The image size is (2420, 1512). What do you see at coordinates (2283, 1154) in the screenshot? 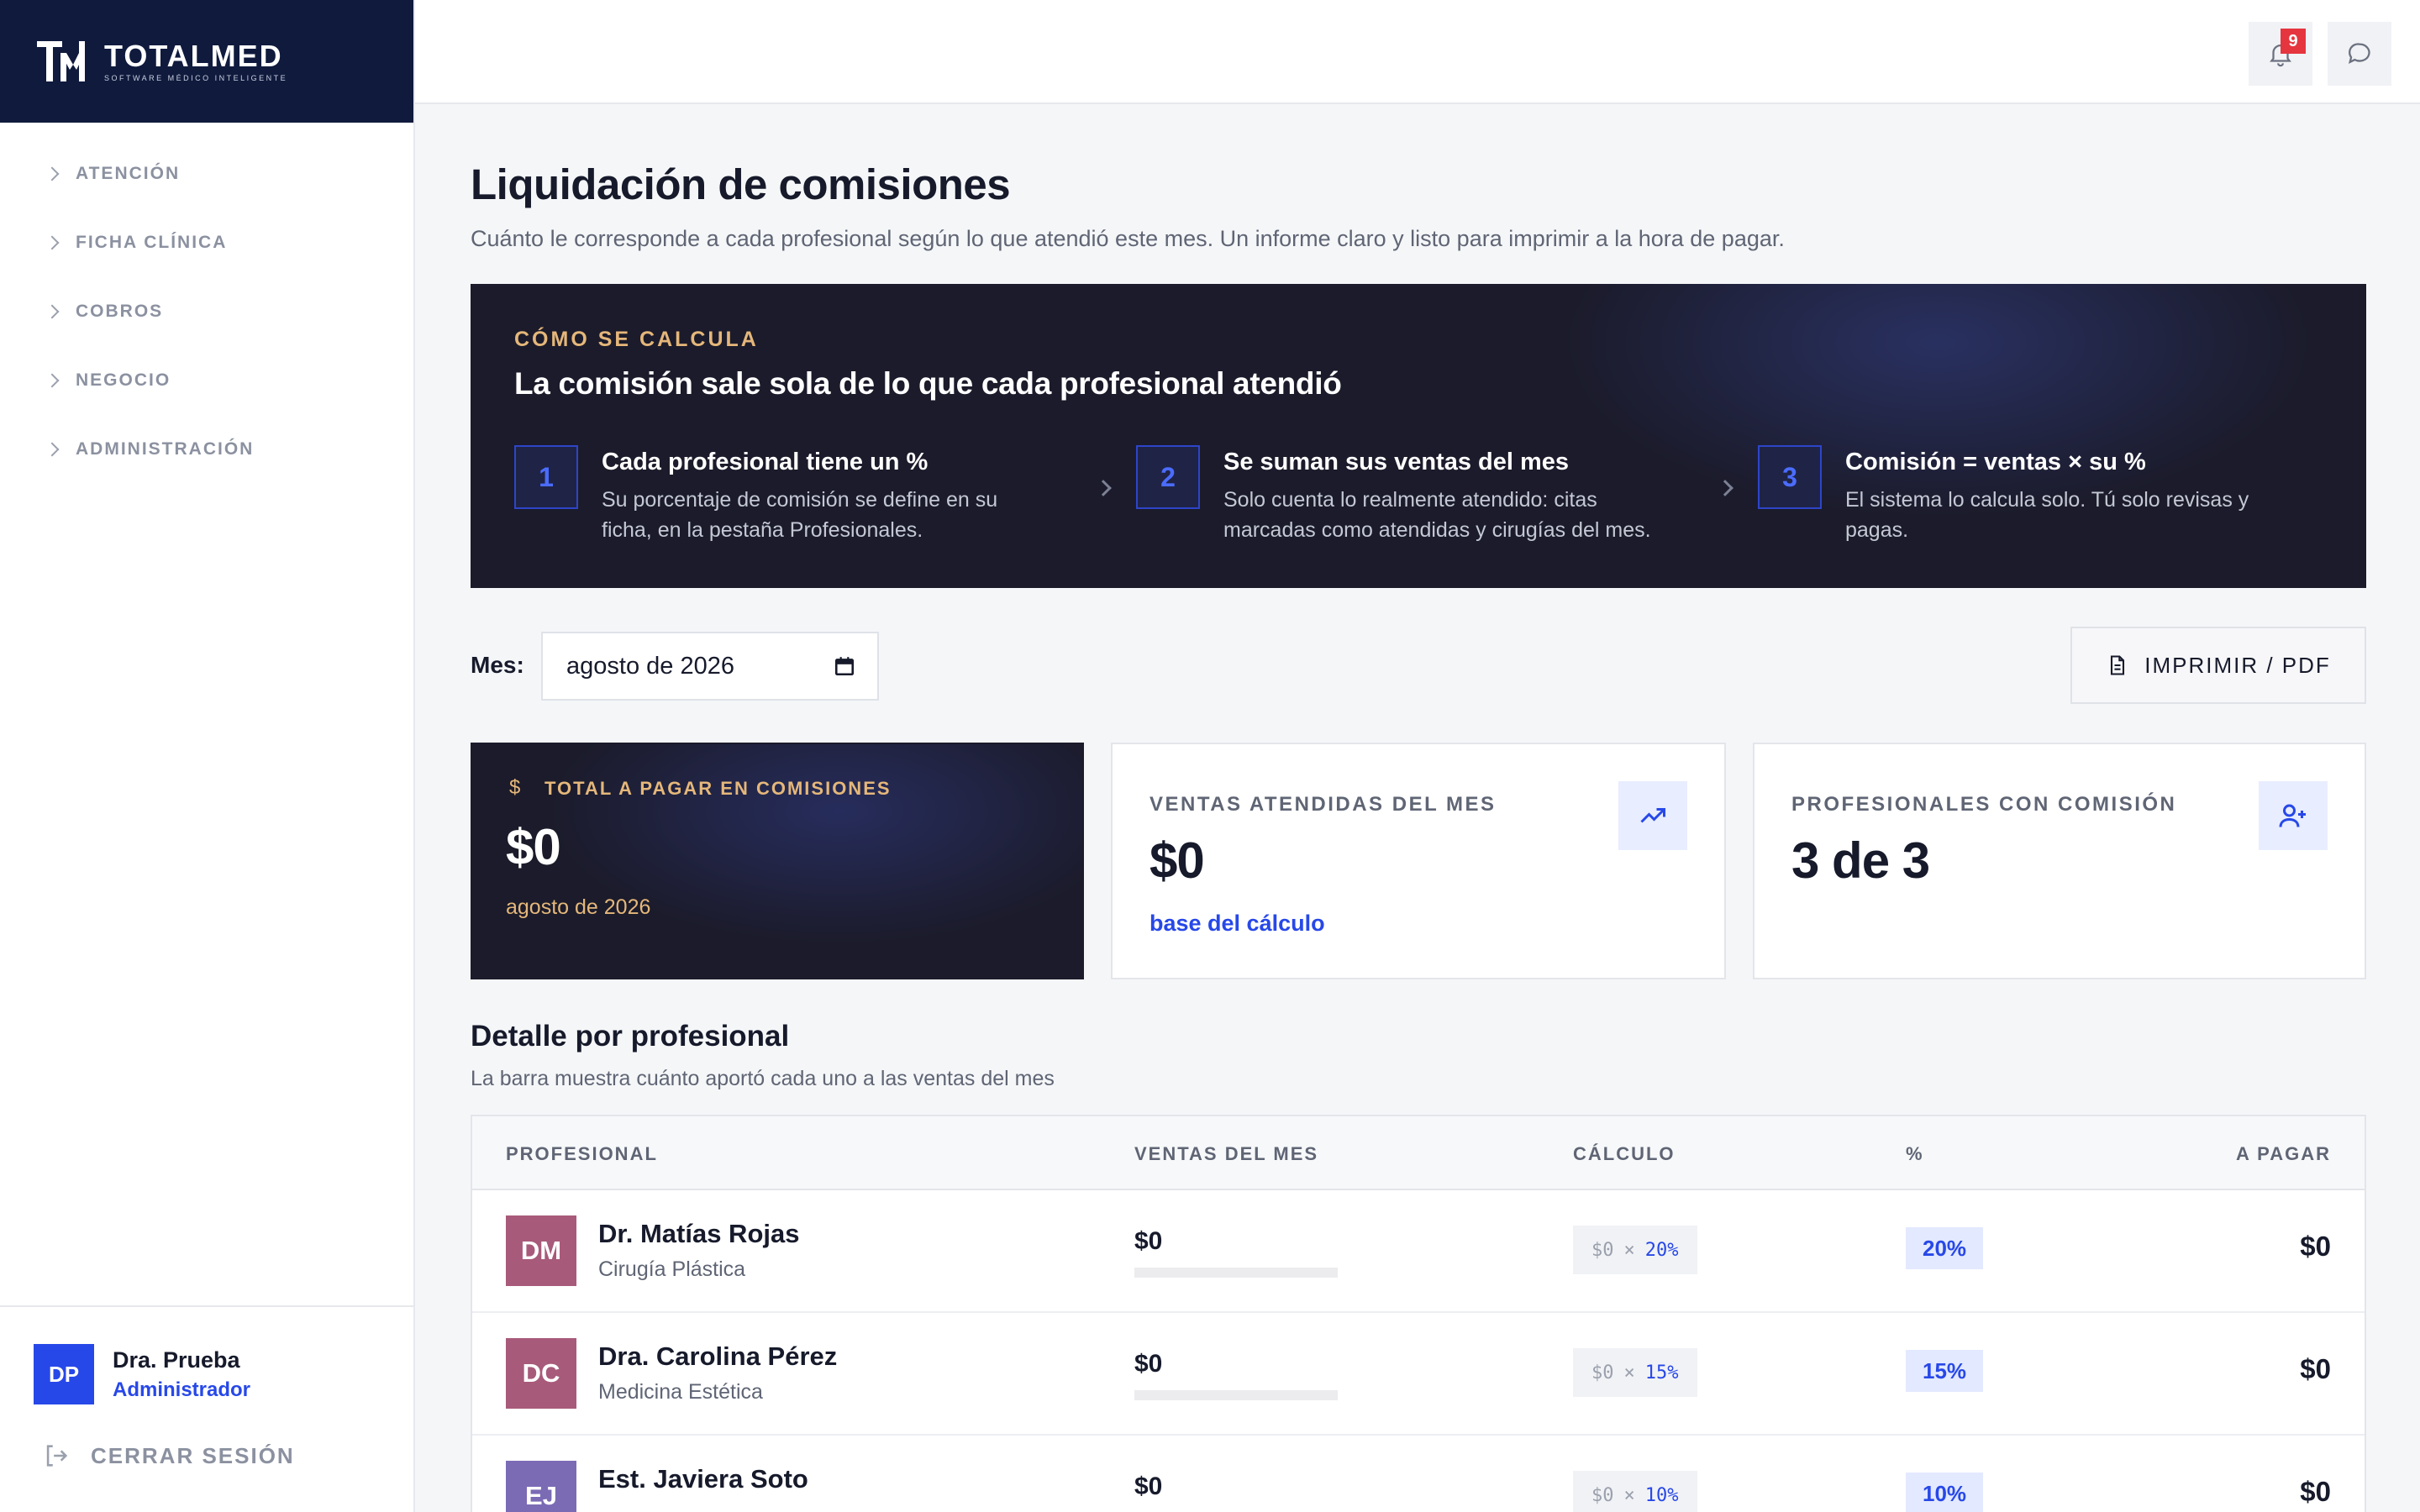
I see `column-header: A PAGAR` at bounding box center [2283, 1154].